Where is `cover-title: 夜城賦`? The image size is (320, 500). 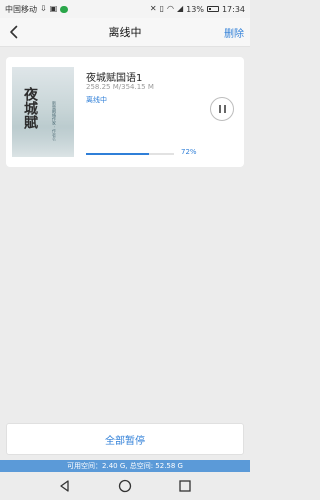
cover-title: 夜城賦 is located at coordinates (30, 108).